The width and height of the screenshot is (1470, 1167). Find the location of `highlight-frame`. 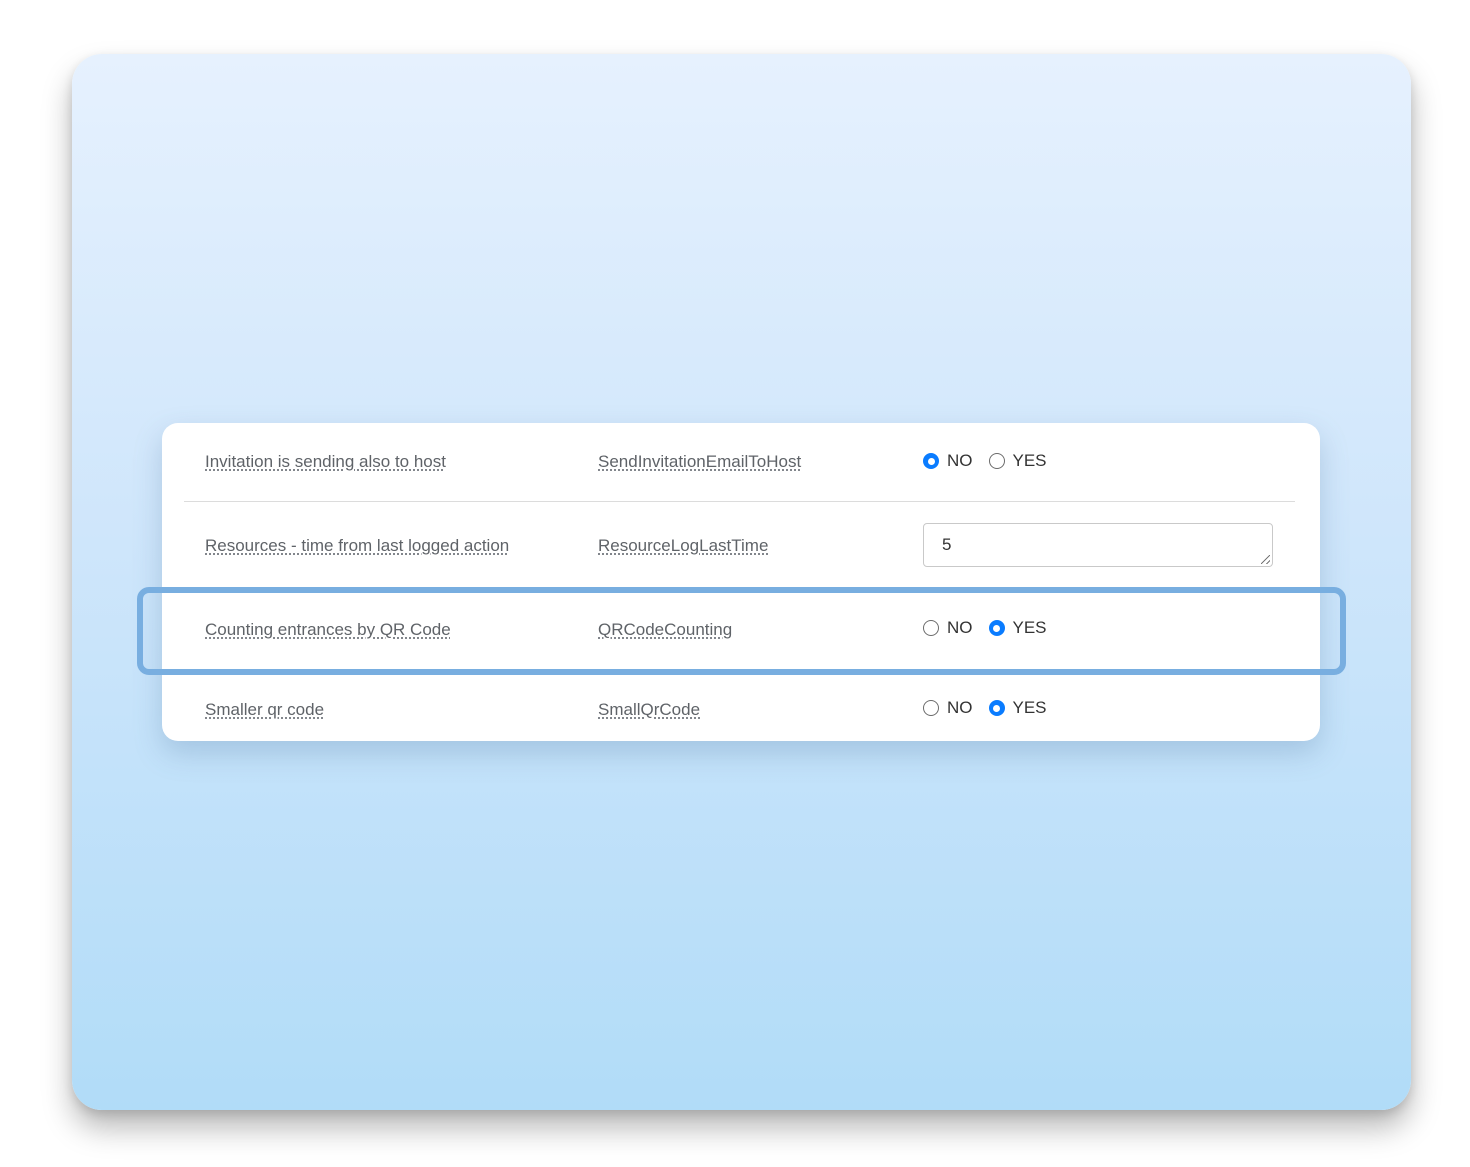

highlight-frame is located at coordinates (741, 631).